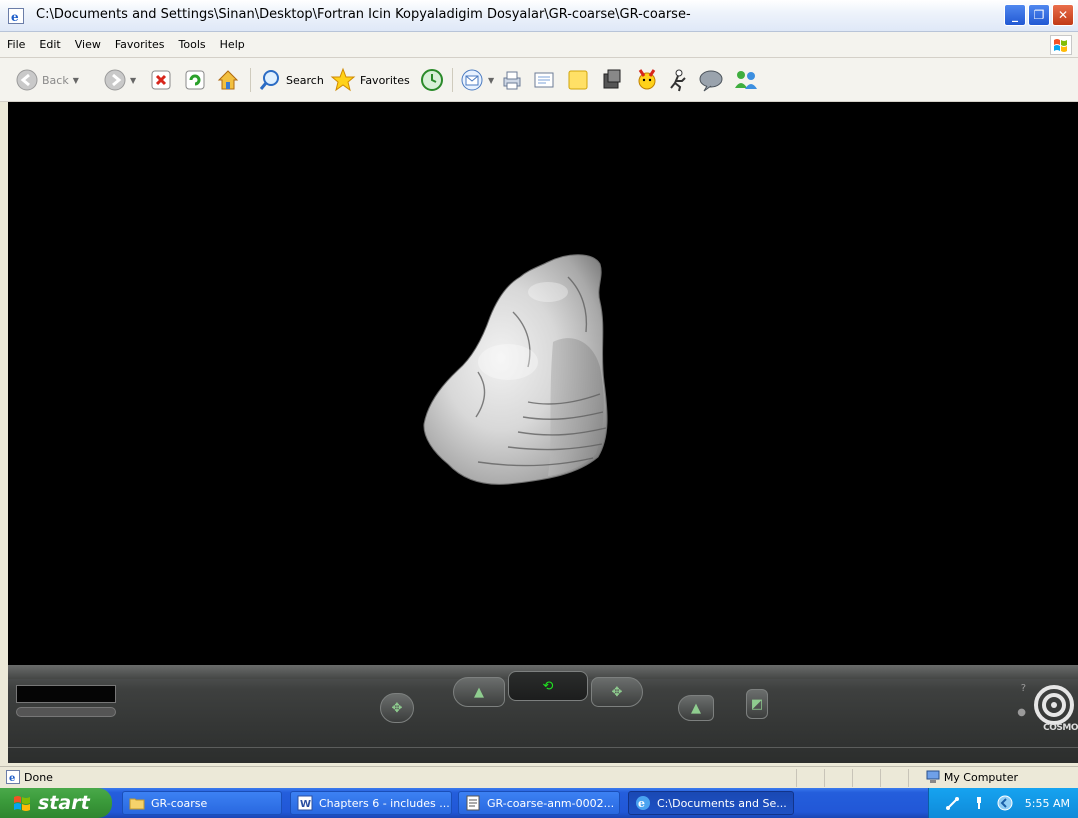 The height and width of the screenshot is (818, 1078). I want to click on restore-button: ❐, so click(1039, 15).